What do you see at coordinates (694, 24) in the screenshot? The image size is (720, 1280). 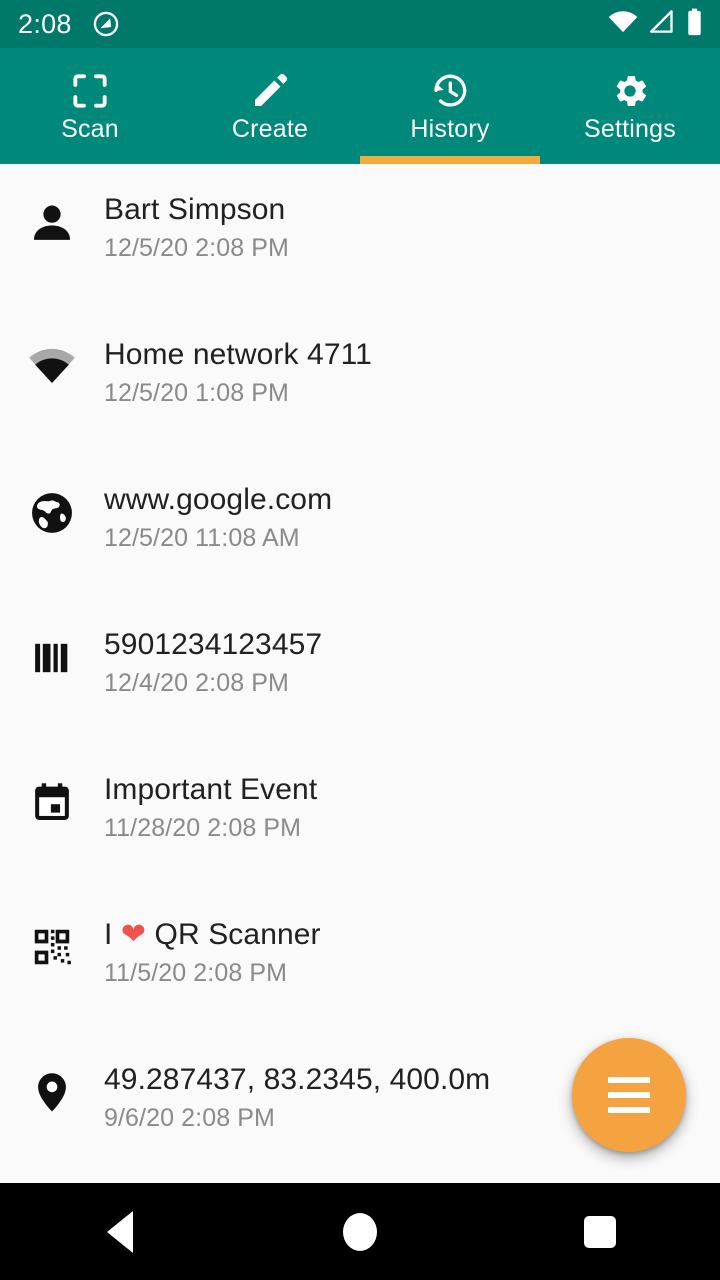 I see `battery-icon` at bounding box center [694, 24].